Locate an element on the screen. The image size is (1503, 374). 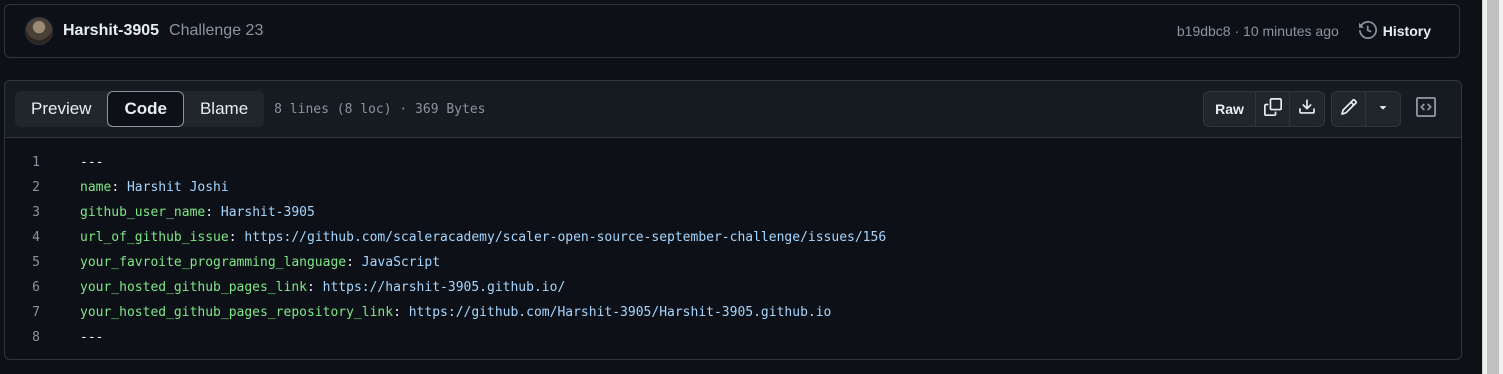
triangle-down-icon is located at coordinates (1383, 109).